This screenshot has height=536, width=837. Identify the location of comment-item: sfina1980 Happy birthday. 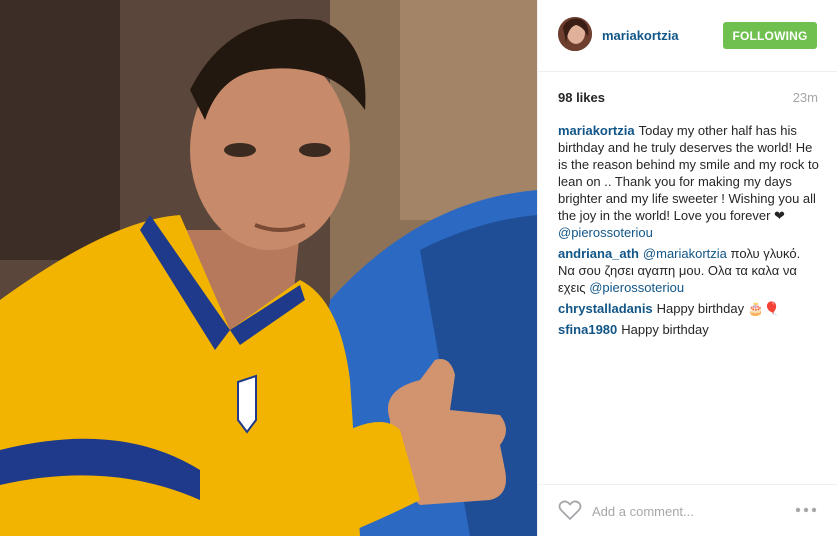
(689, 329).